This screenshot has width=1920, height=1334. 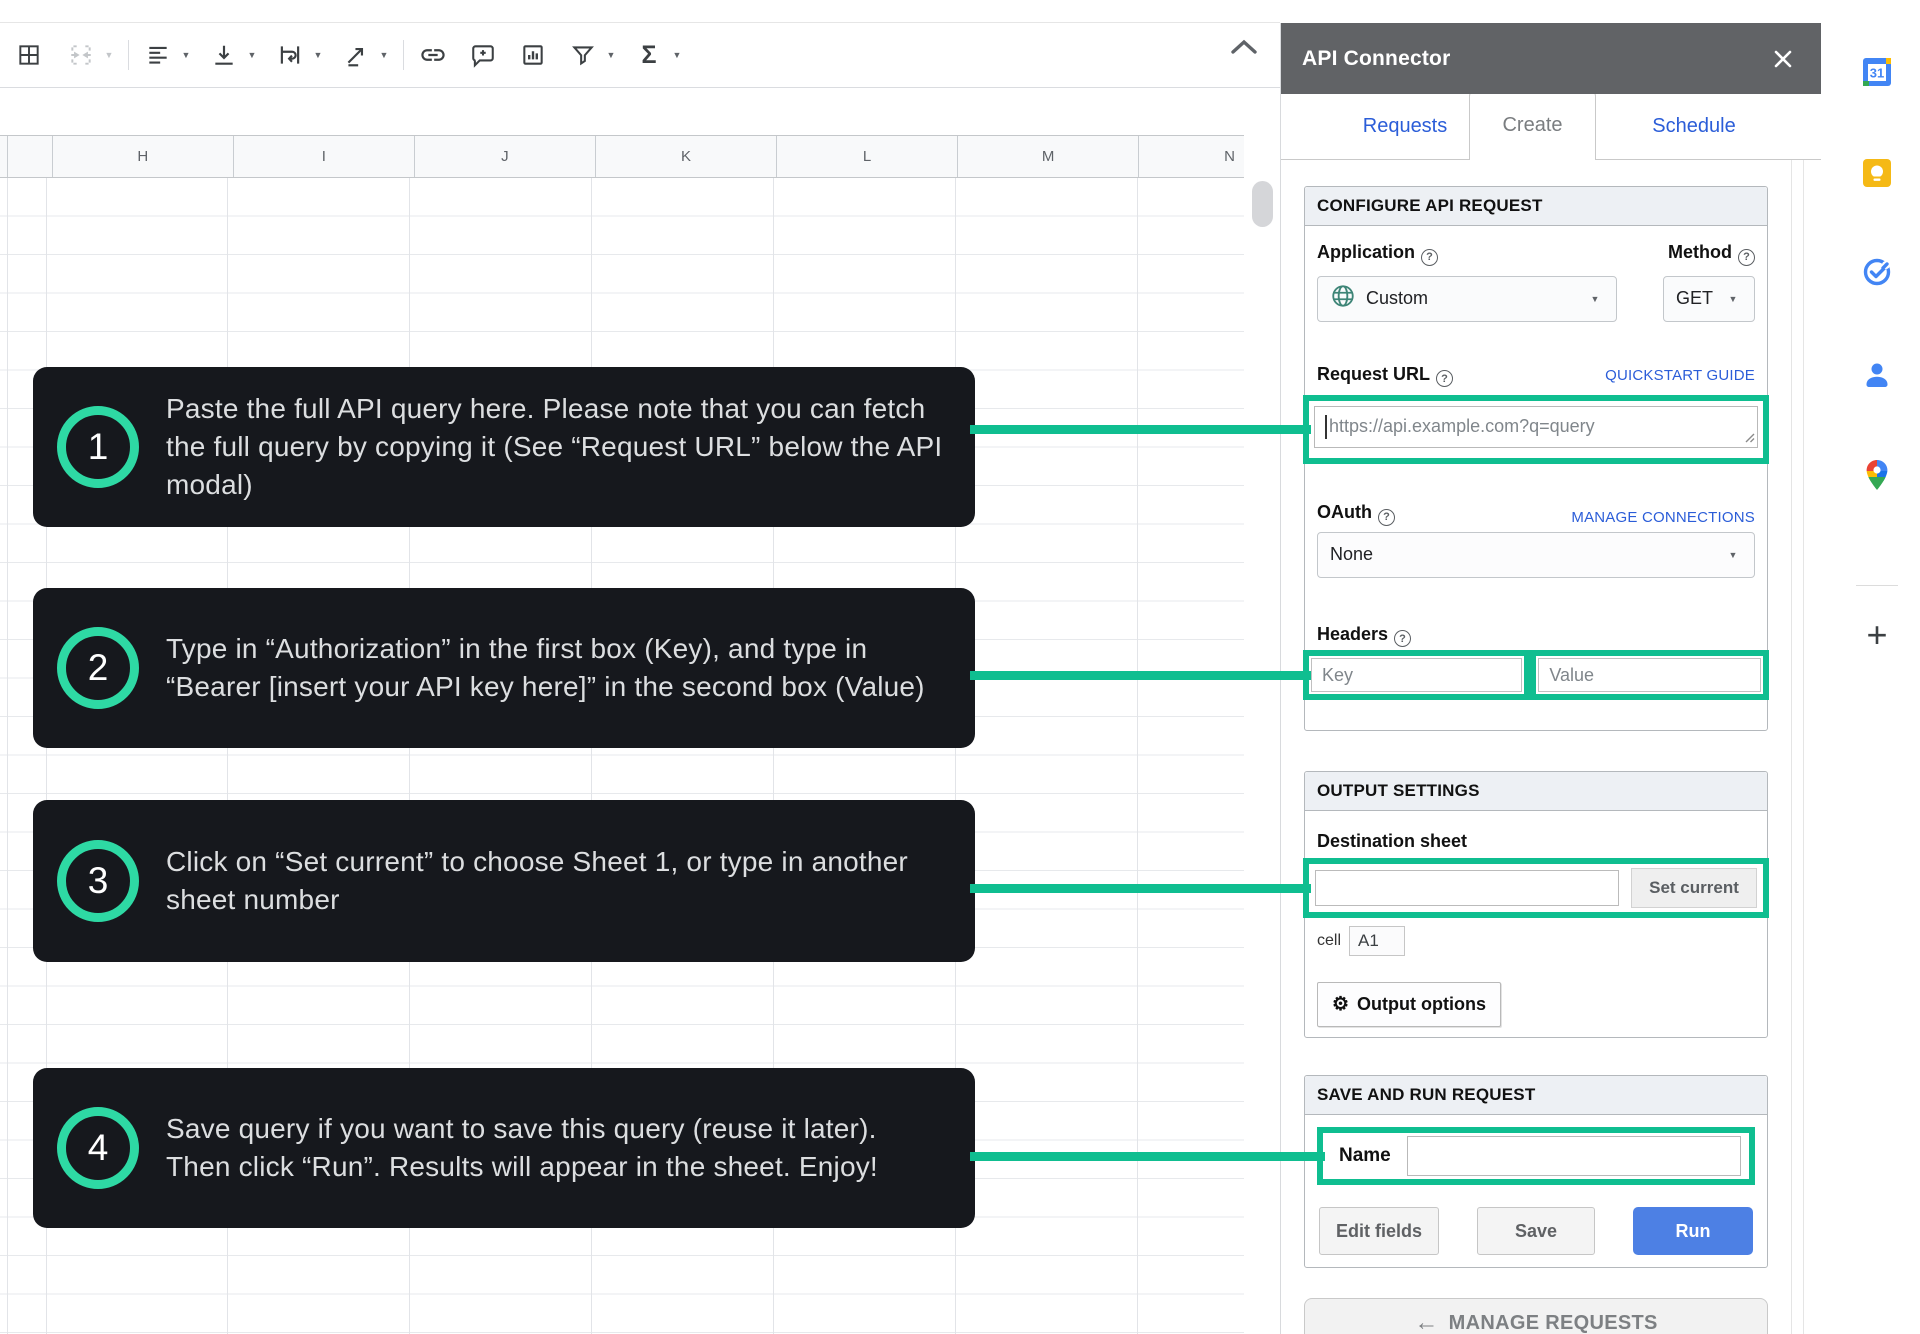 I want to click on functions-icon: Σ, so click(x=649, y=55).